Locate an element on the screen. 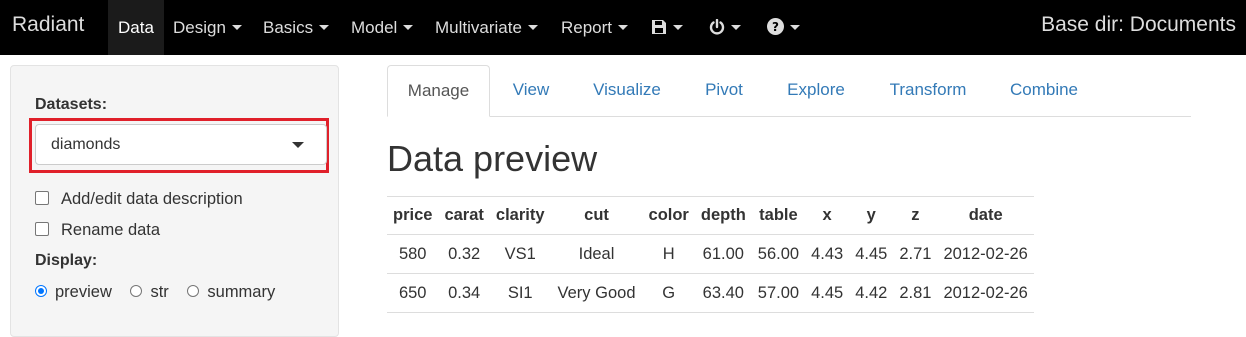 The width and height of the screenshot is (1246, 337). display-option-summary: summary is located at coordinates (231, 292).